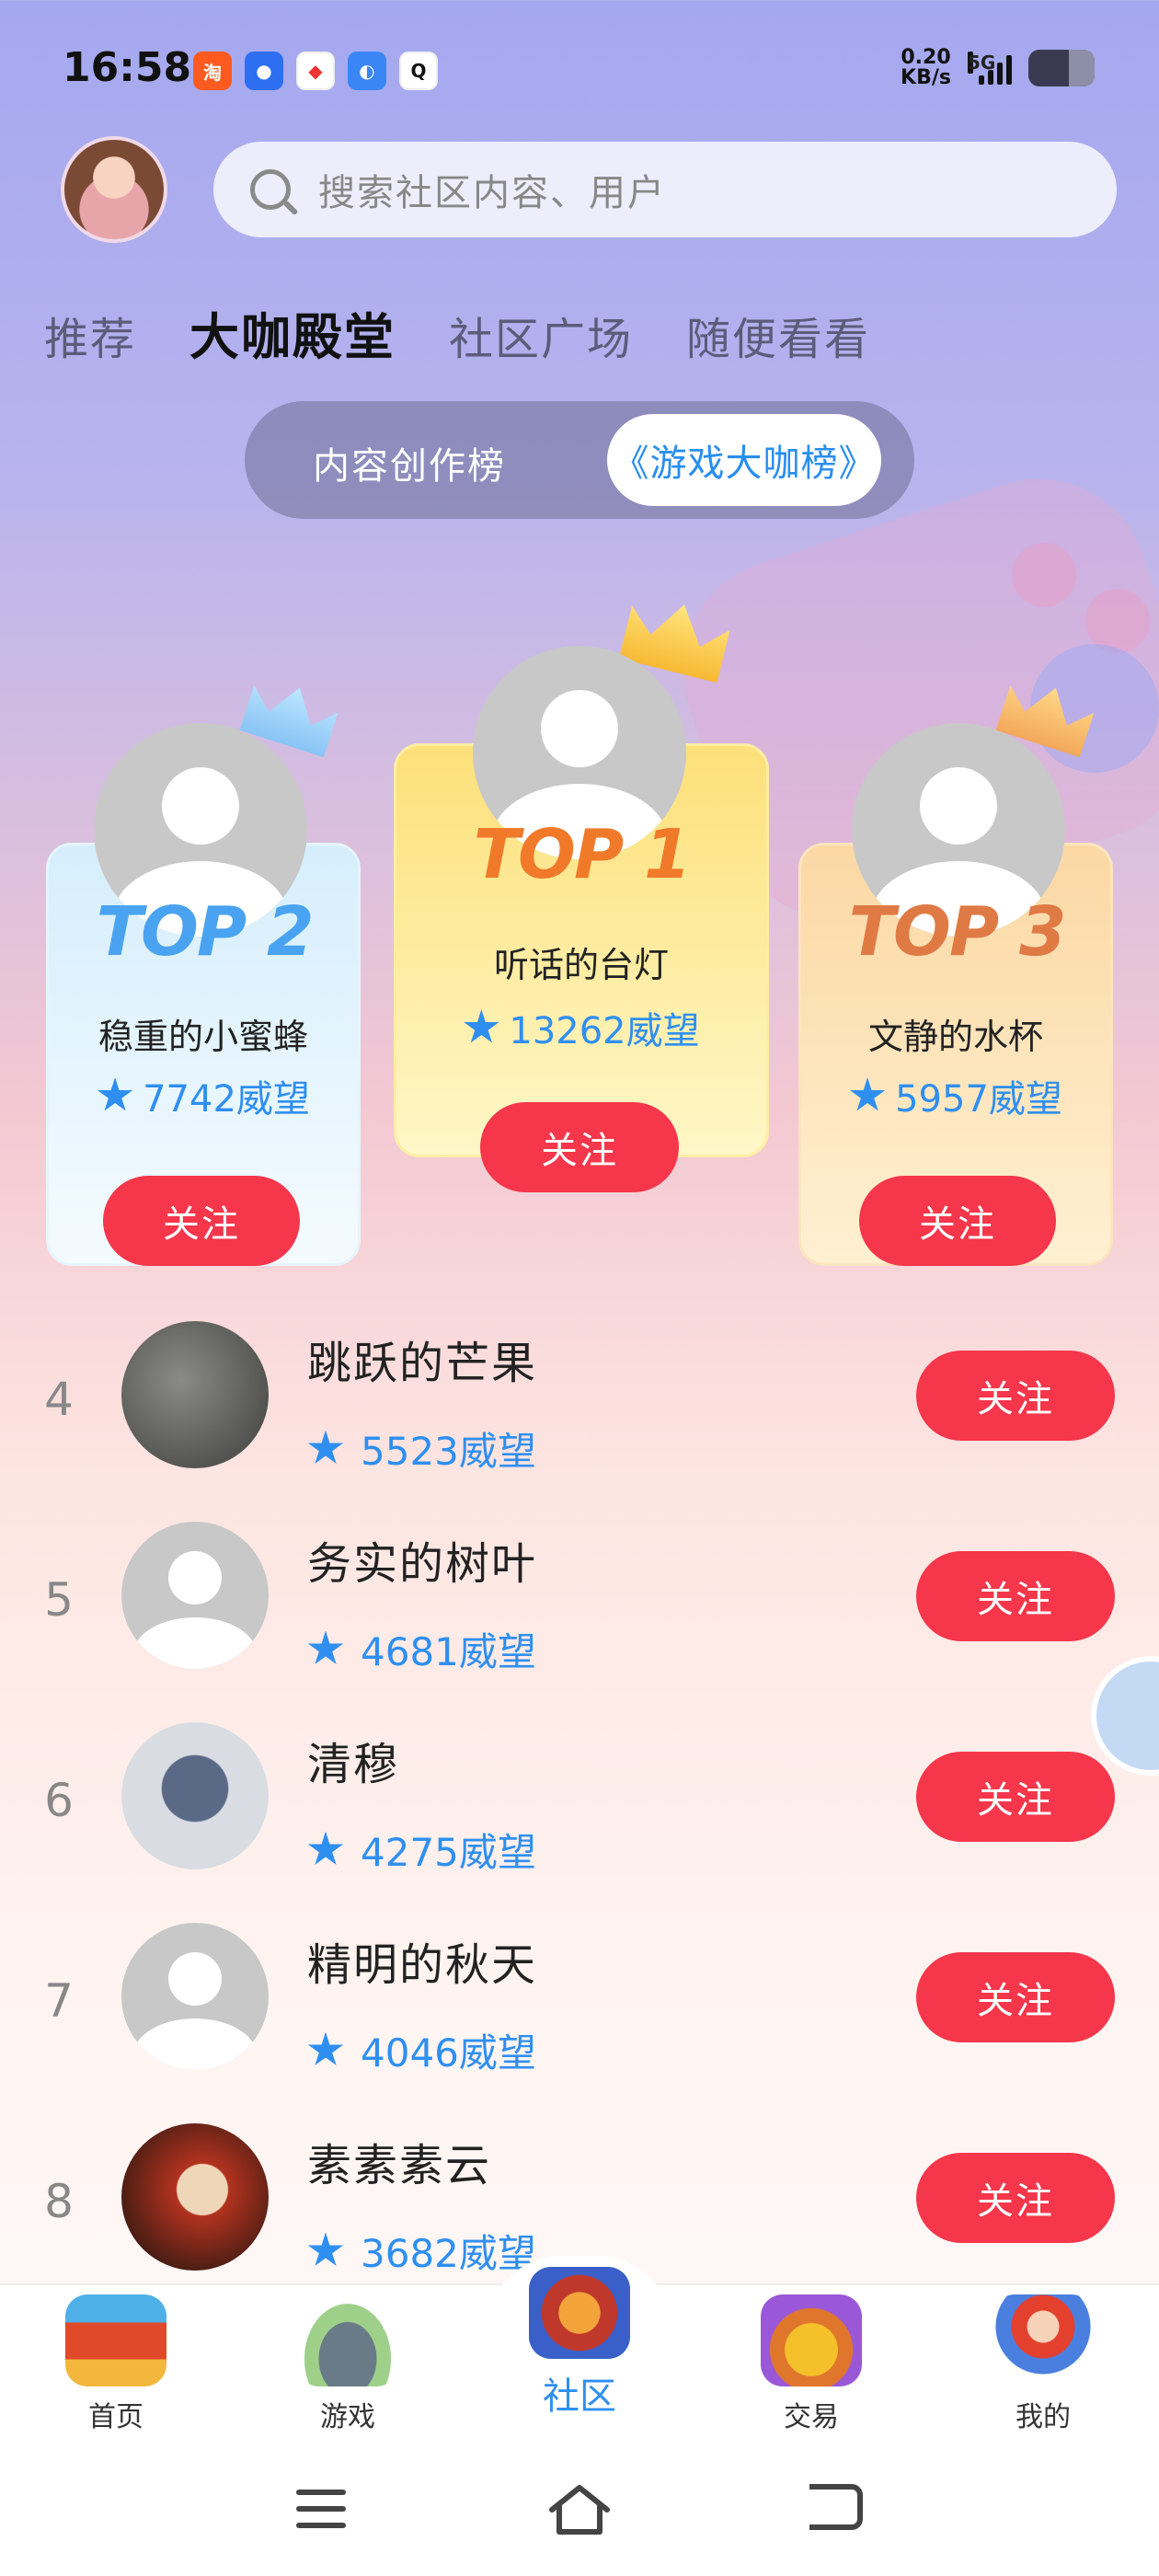 Image resolution: width=1159 pixels, height=2576 pixels. What do you see at coordinates (579, 2313) in the screenshot?
I see `community-chest-icon` at bounding box center [579, 2313].